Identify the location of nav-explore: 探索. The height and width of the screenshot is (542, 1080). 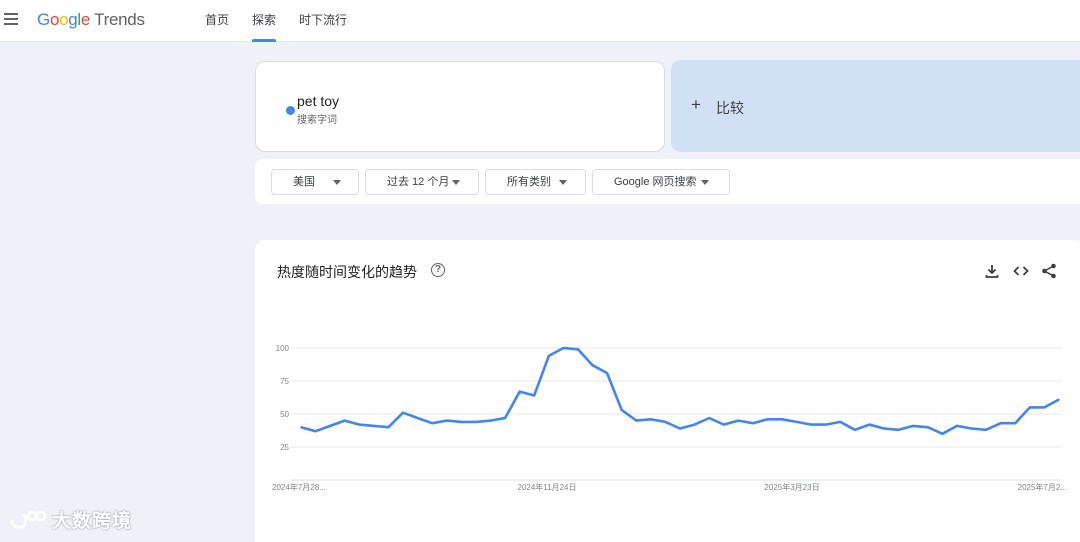
(264, 21).